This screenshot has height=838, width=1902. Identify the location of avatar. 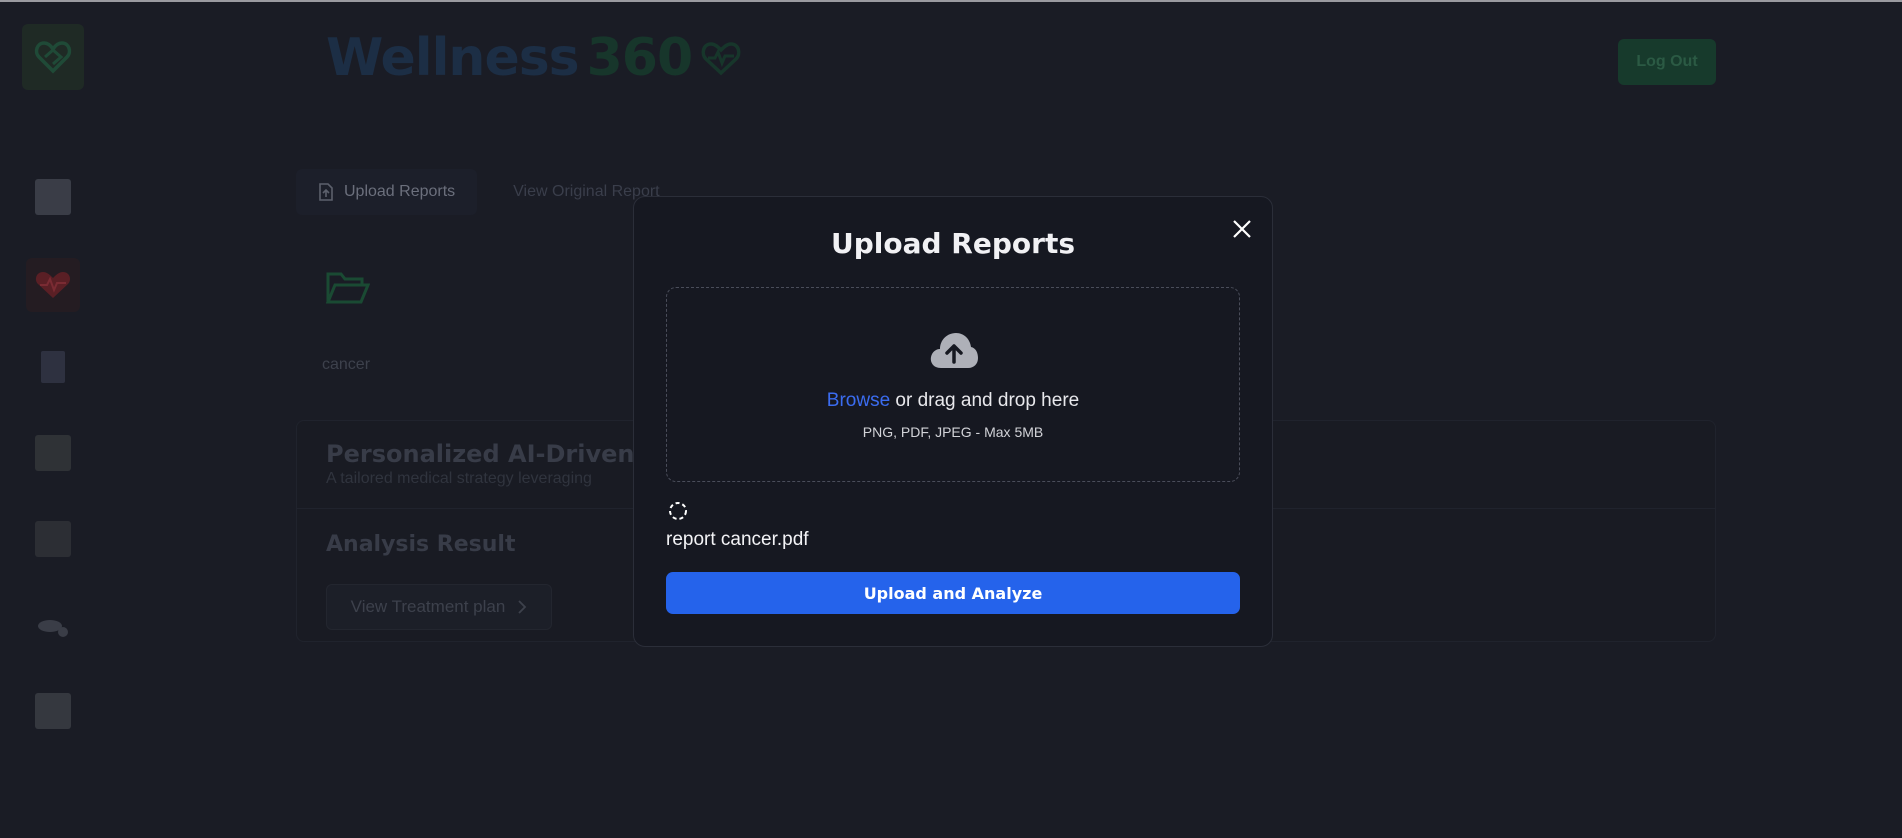
(53, 711).